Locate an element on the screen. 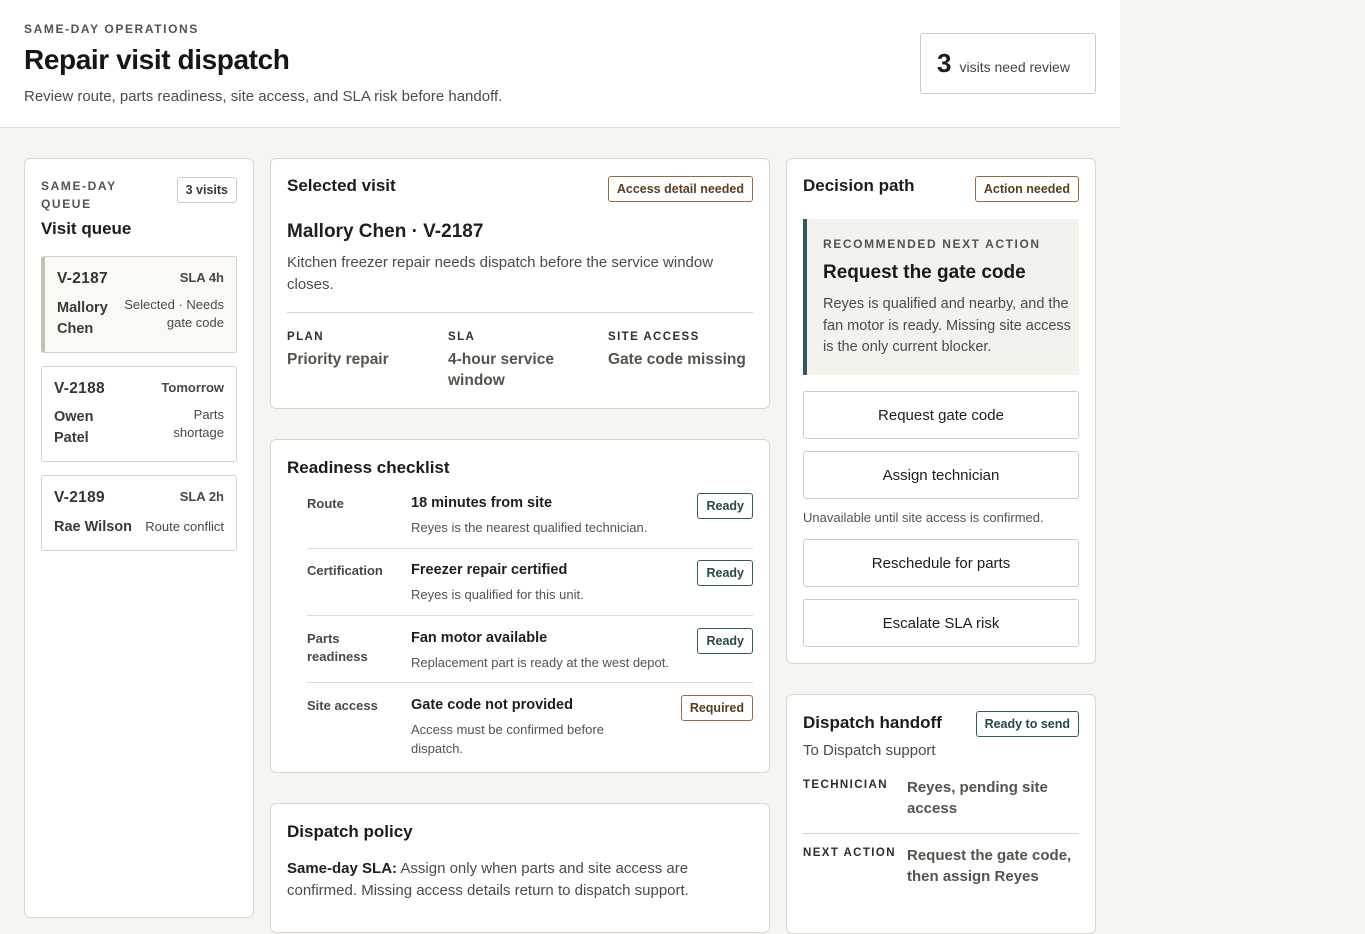 The height and width of the screenshot is (934, 1365). action-needed-badge: Action needed is located at coordinates (1026, 189).